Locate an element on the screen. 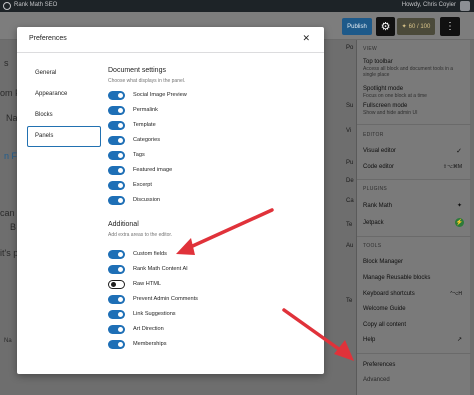 The width and height of the screenshot is (474, 395). option-label: Permalink is located at coordinates (145, 110).